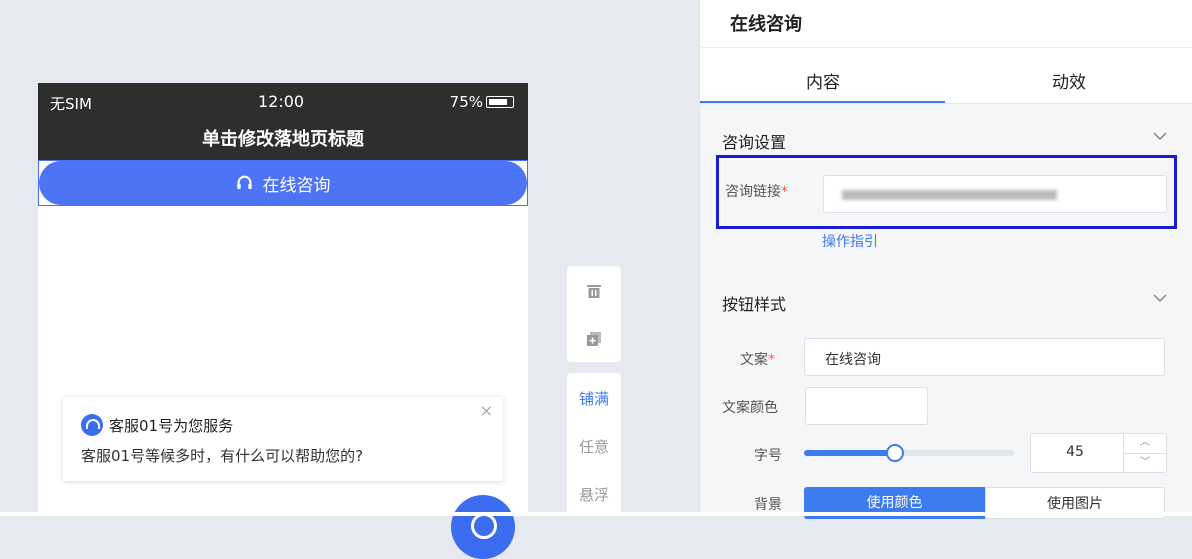 Image resolution: width=1192 pixels, height=559 pixels. I want to click on consult-button-label: 在线咨询, so click(296, 185).